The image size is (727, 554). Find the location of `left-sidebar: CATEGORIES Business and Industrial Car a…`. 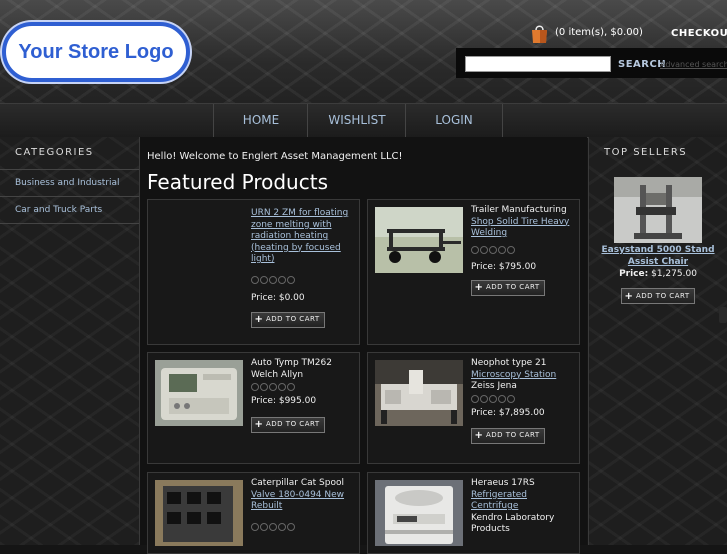

left-sidebar: CATEGORIES Business and Industrial Car a… is located at coordinates (70, 341).